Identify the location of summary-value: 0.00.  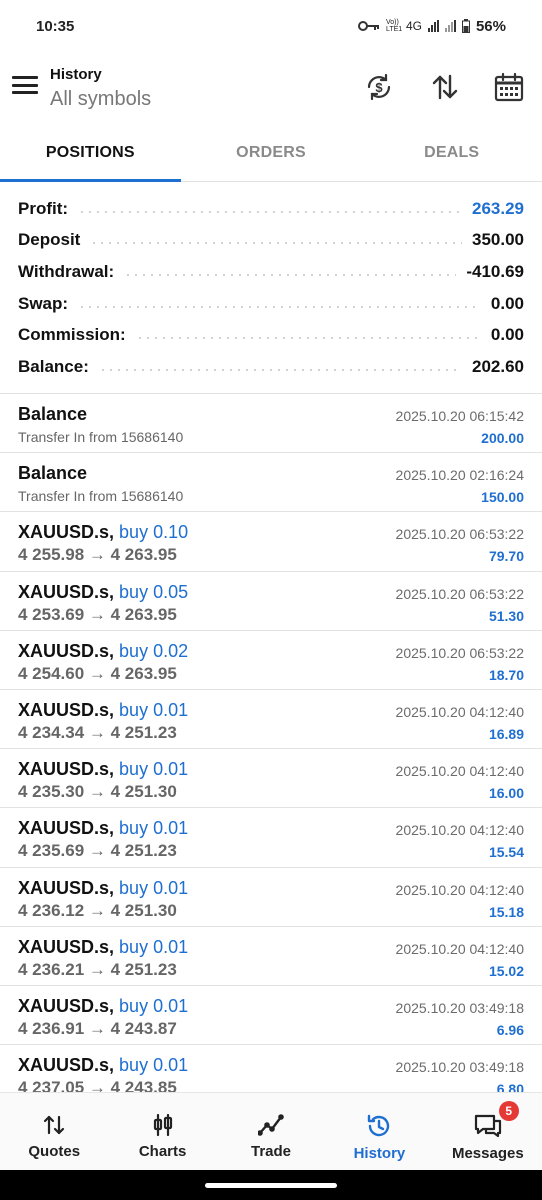
(507, 303).